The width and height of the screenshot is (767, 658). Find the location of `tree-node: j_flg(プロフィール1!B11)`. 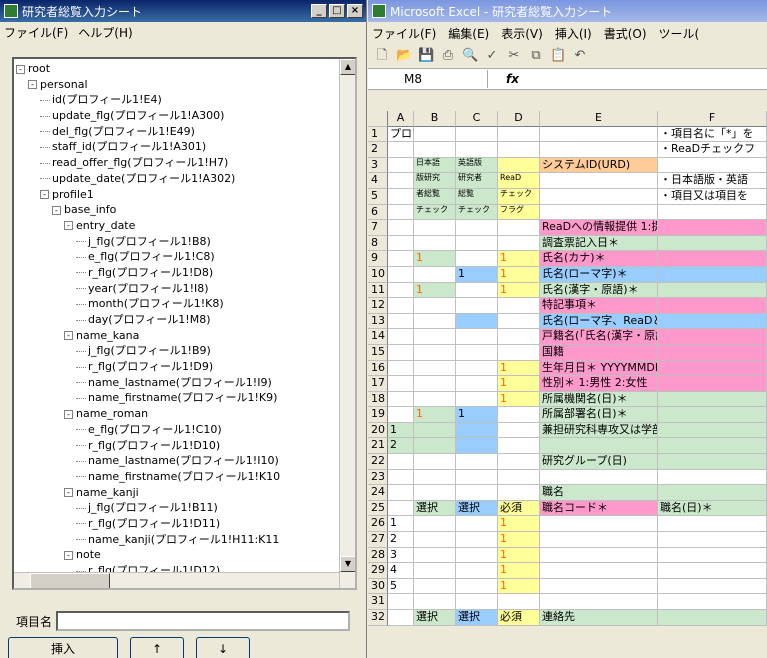

tree-node: j_flg(プロフィール1!B11) is located at coordinates (178, 508).